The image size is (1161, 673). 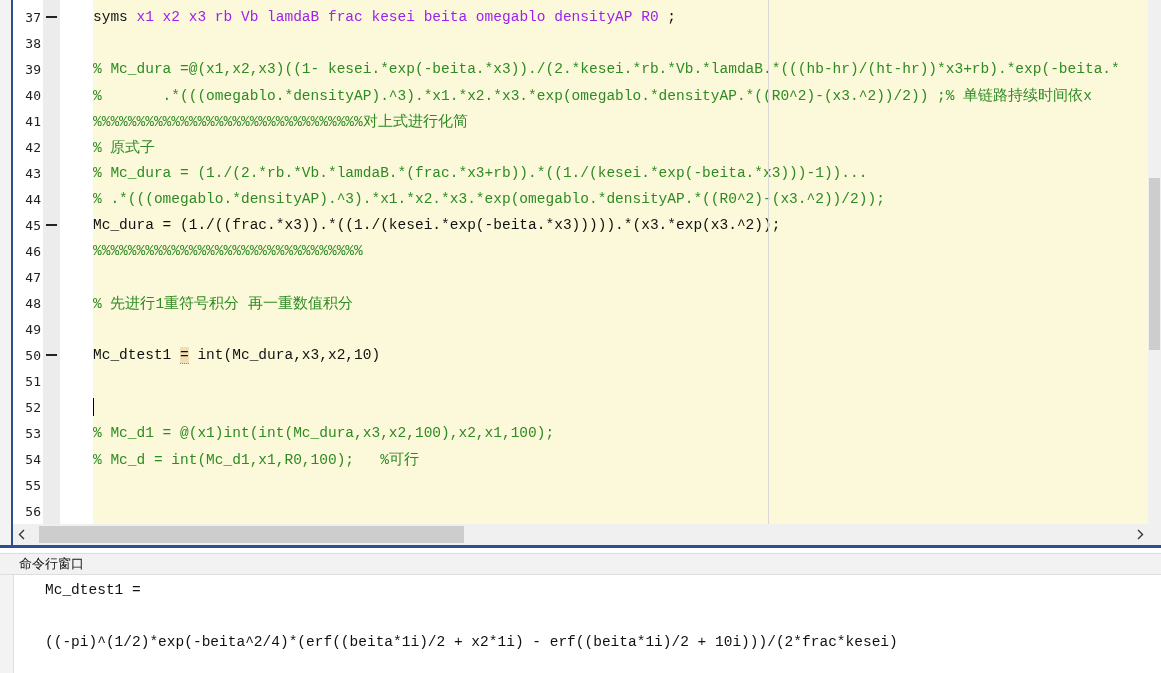 What do you see at coordinates (606, 69) in the screenshot?
I see `code-comment: % Mc_dura =@(x1,x2,x3)((1- kesei.*exp(-beita.*x3))./(2.*kesei.*rb.*Vb.*lamdaB.*(((hb-hr)/(ht-hr))*x3+rb).*exp(-beita.*` at bounding box center [606, 69].